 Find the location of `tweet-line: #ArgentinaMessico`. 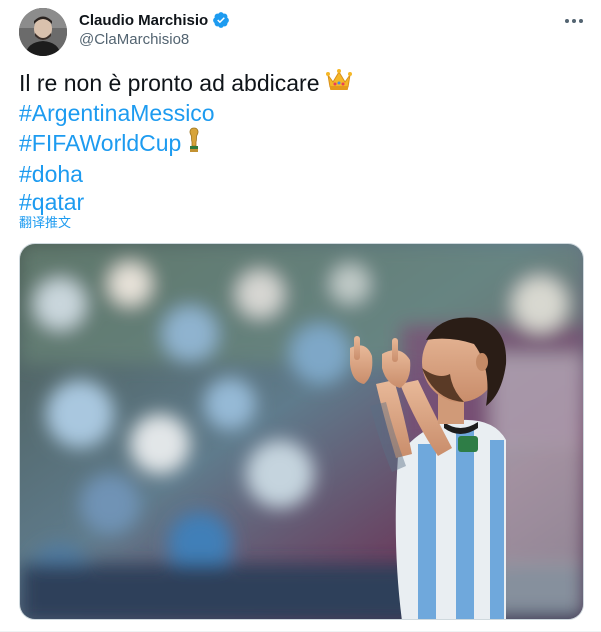

tweet-line: #ArgentinaMessico is located at coordinates (299, 113).